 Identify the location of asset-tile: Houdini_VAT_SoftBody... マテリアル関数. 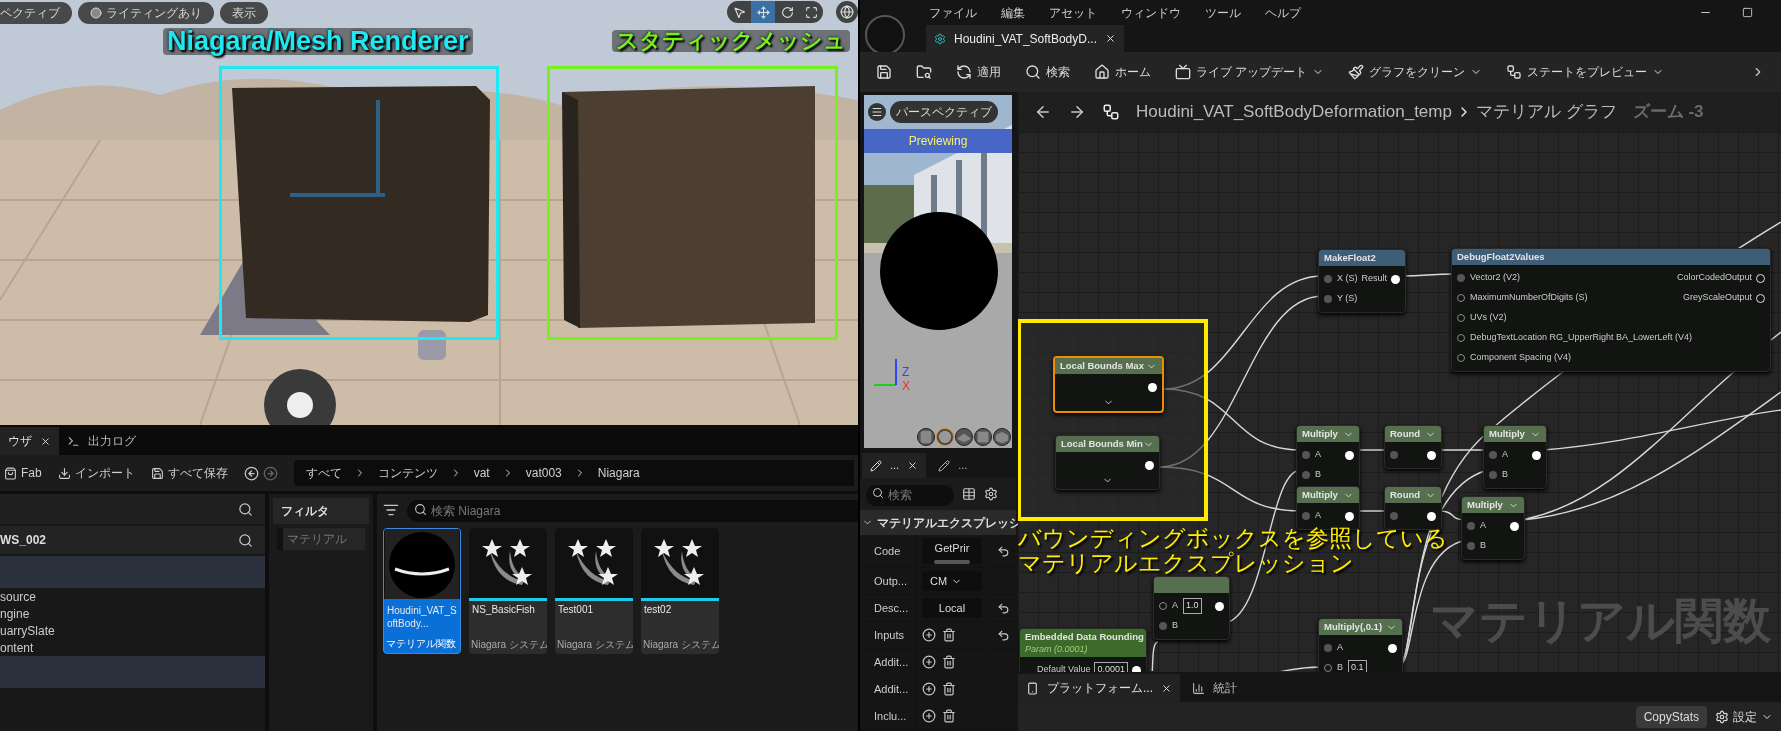
(422, 591).